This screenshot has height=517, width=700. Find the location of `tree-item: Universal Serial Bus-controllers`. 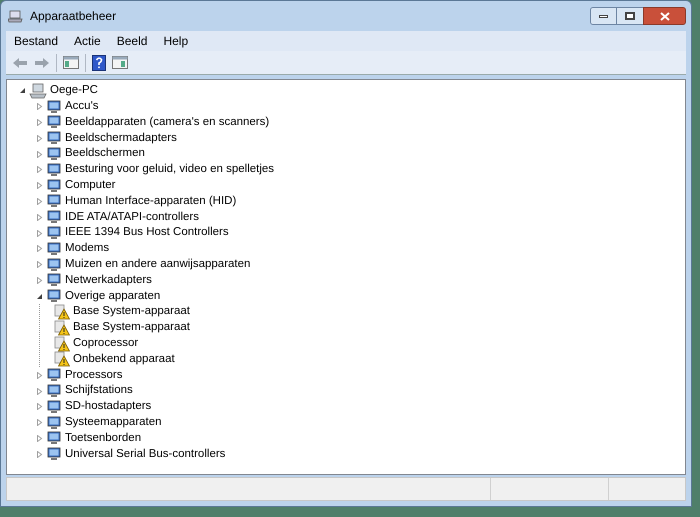

tree-item: Universal Serial Bus-controllers is located at coordinates (145, 454).